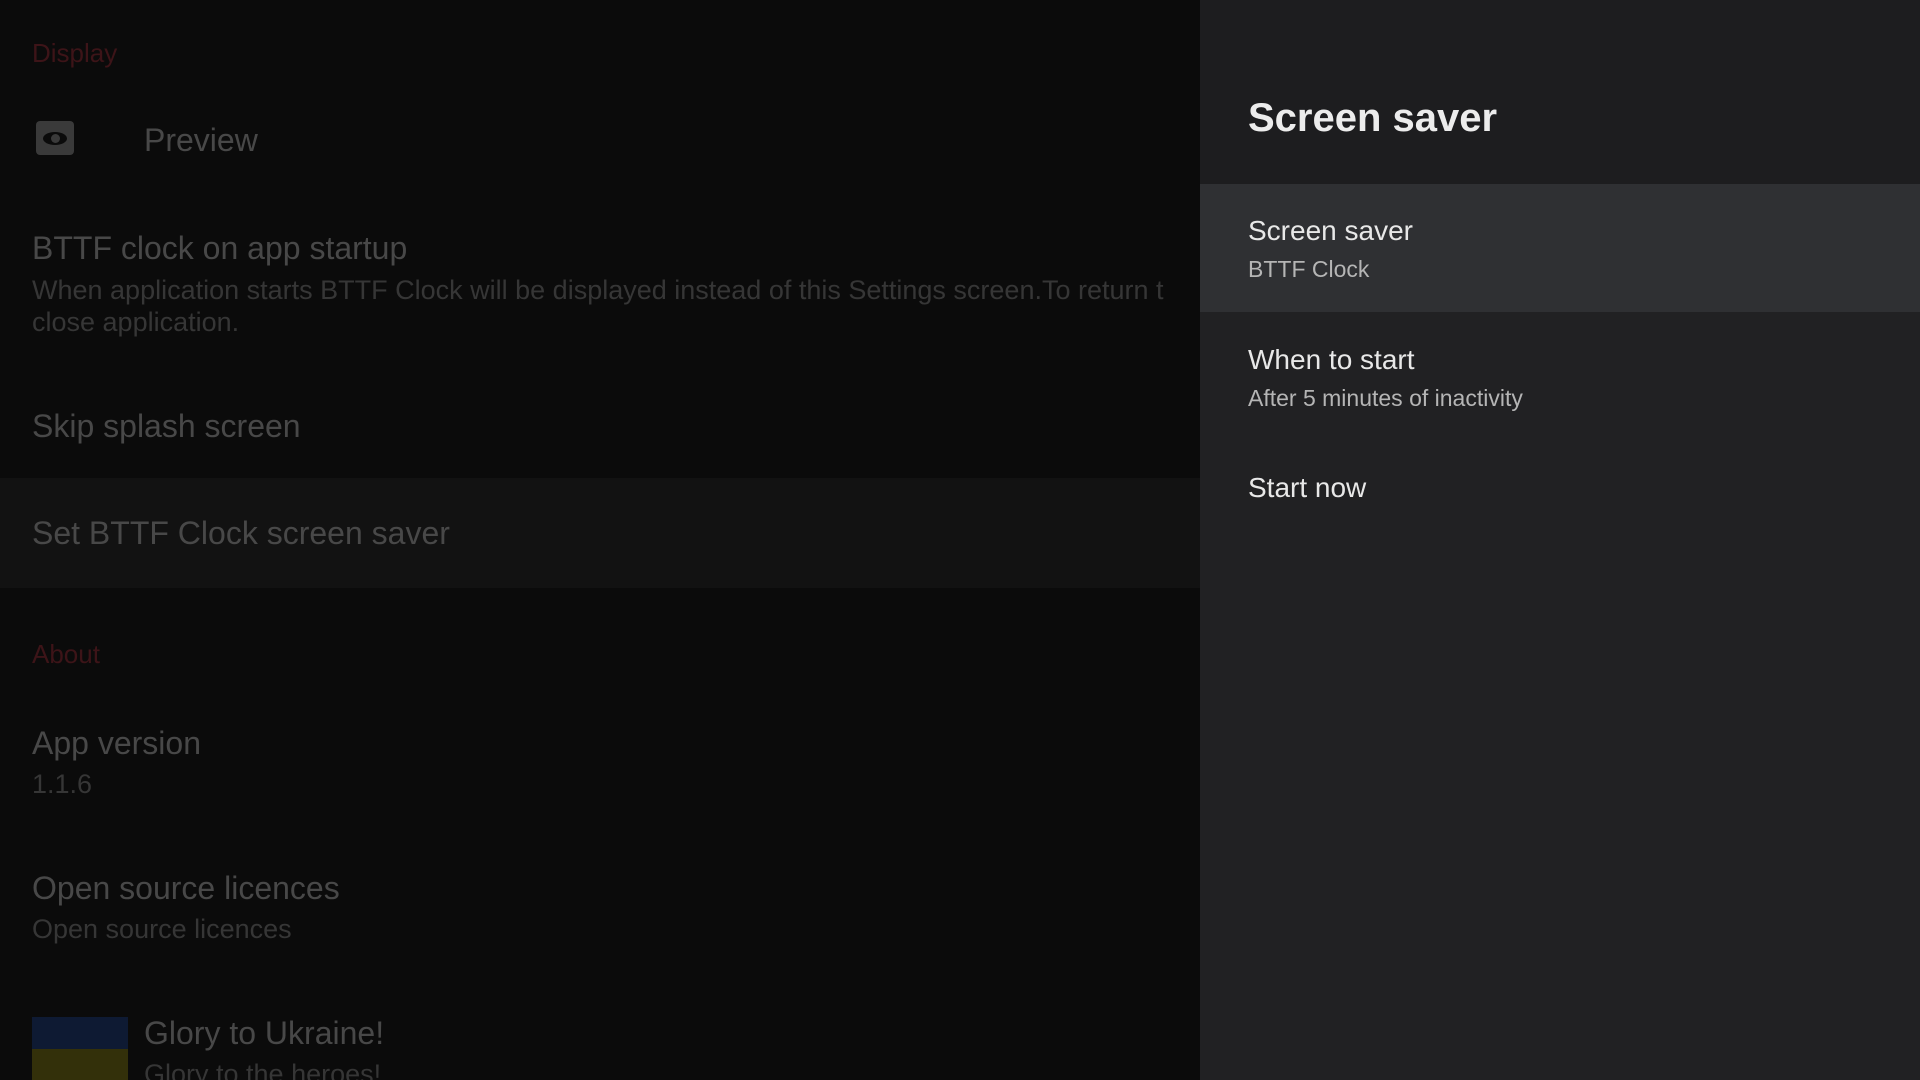 This screenshot has height=1080, width=1920. What do you see at coordinates (1385, 398) in the screenshot?
I see `when-to-start-summary: After 5 minutes of inactivity` at bounding box center [1385, 398].